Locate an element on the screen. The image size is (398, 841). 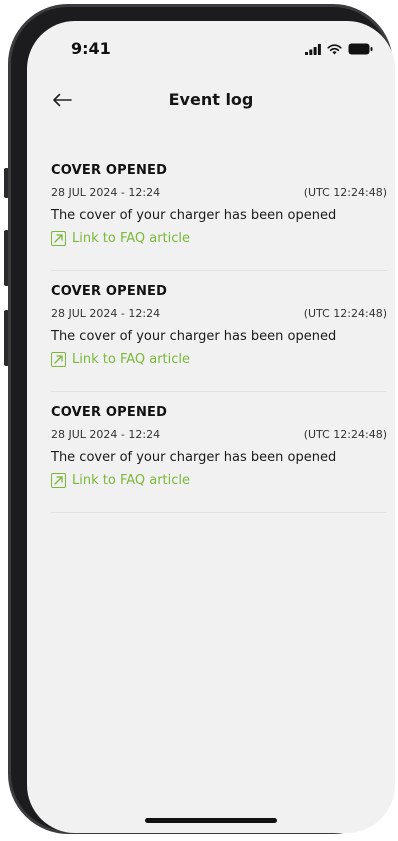
cellular-signal-icon is located at coordinates (313, 49).